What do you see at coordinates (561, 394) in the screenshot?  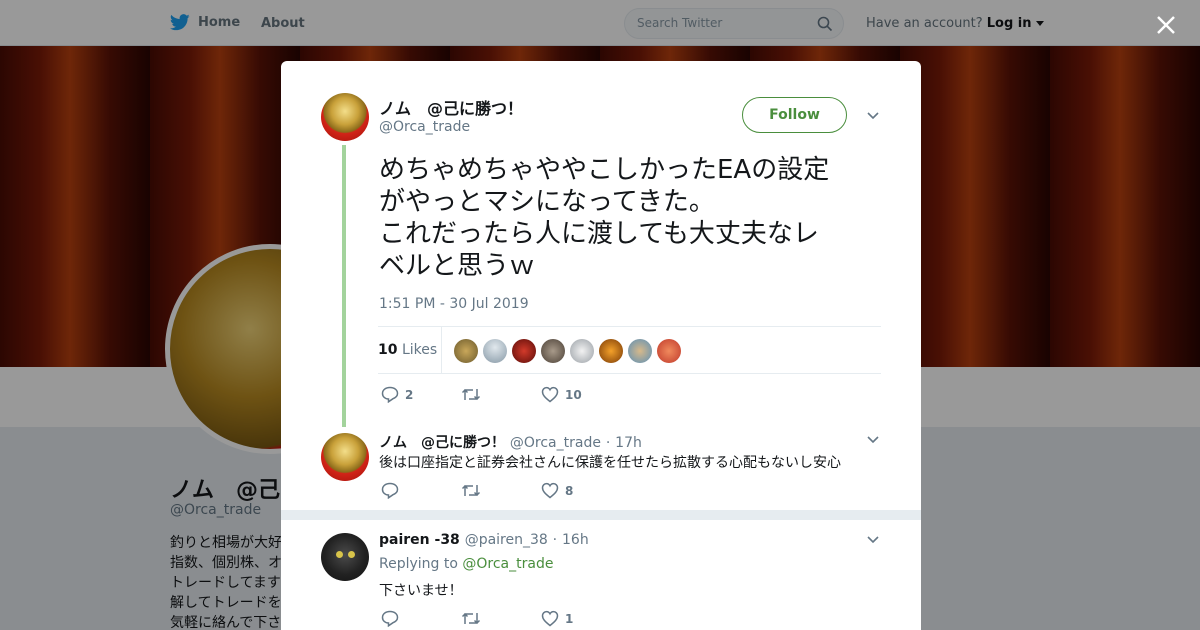 I see `like-action: 10` at bounding box center [561, 394].